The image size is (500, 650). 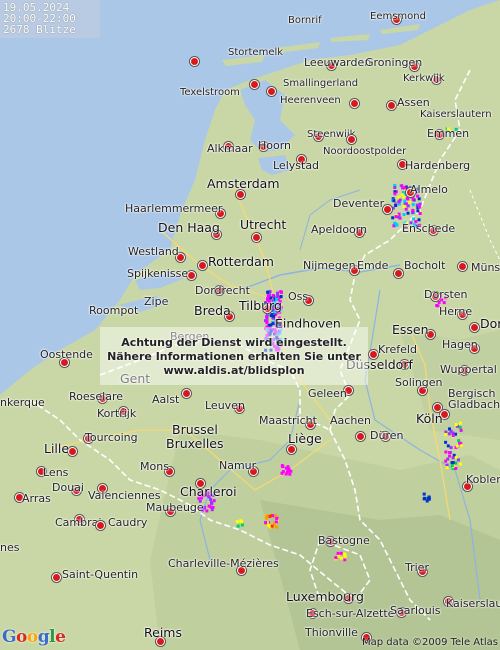 I want to click on city-wuppertal: Wuppertal, so click(x=468, y=369).